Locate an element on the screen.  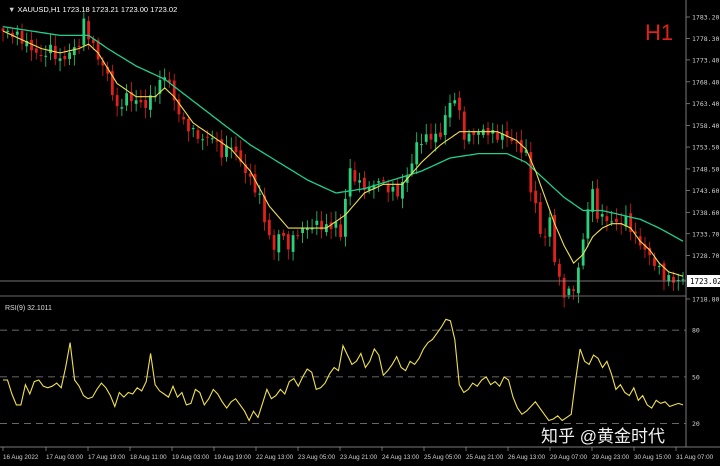
time-tick-label: 23 Aug 21:00 is located at coordinates (359, 457).